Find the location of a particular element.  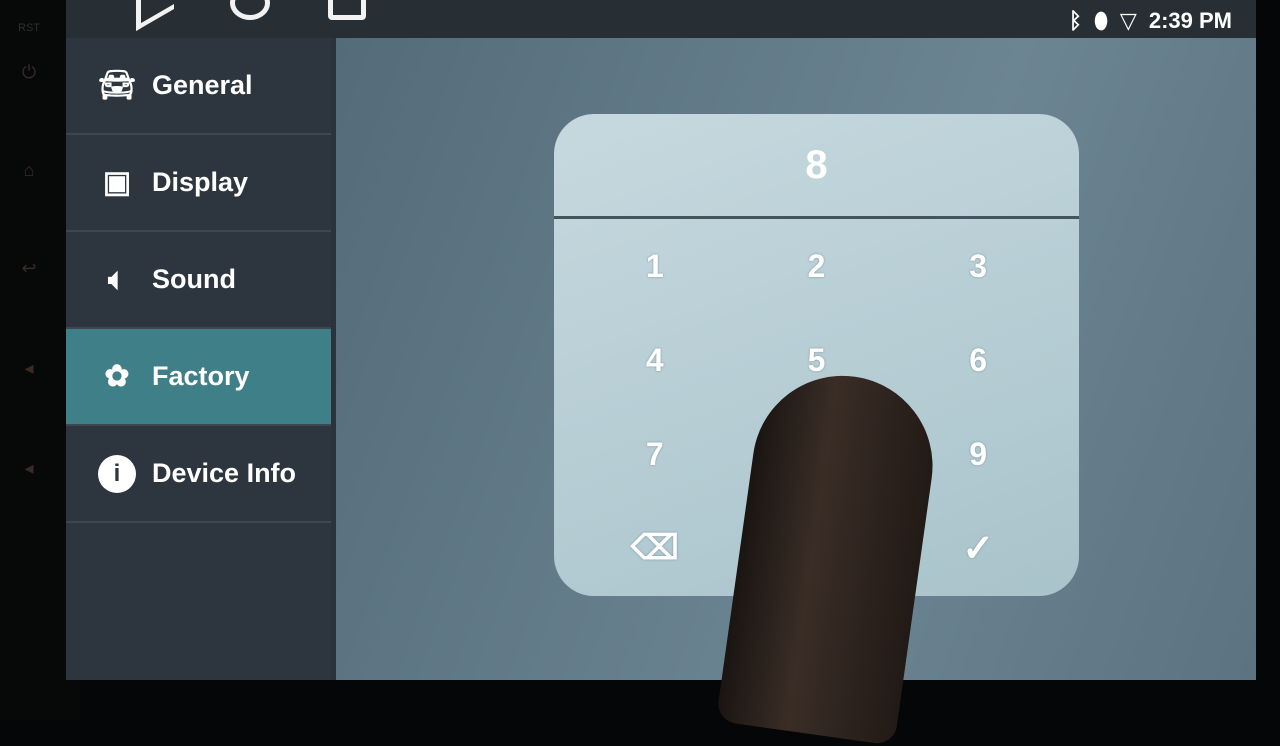

nav-bar: ᛒ ⬮ ▽ 2:39 PM is located at coordinates (661, 19).